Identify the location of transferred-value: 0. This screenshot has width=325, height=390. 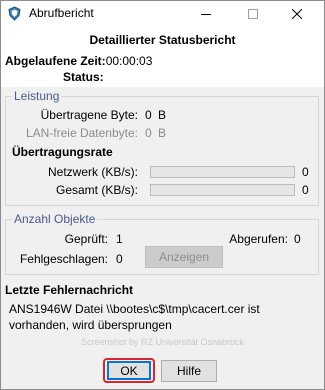
(148, 115).